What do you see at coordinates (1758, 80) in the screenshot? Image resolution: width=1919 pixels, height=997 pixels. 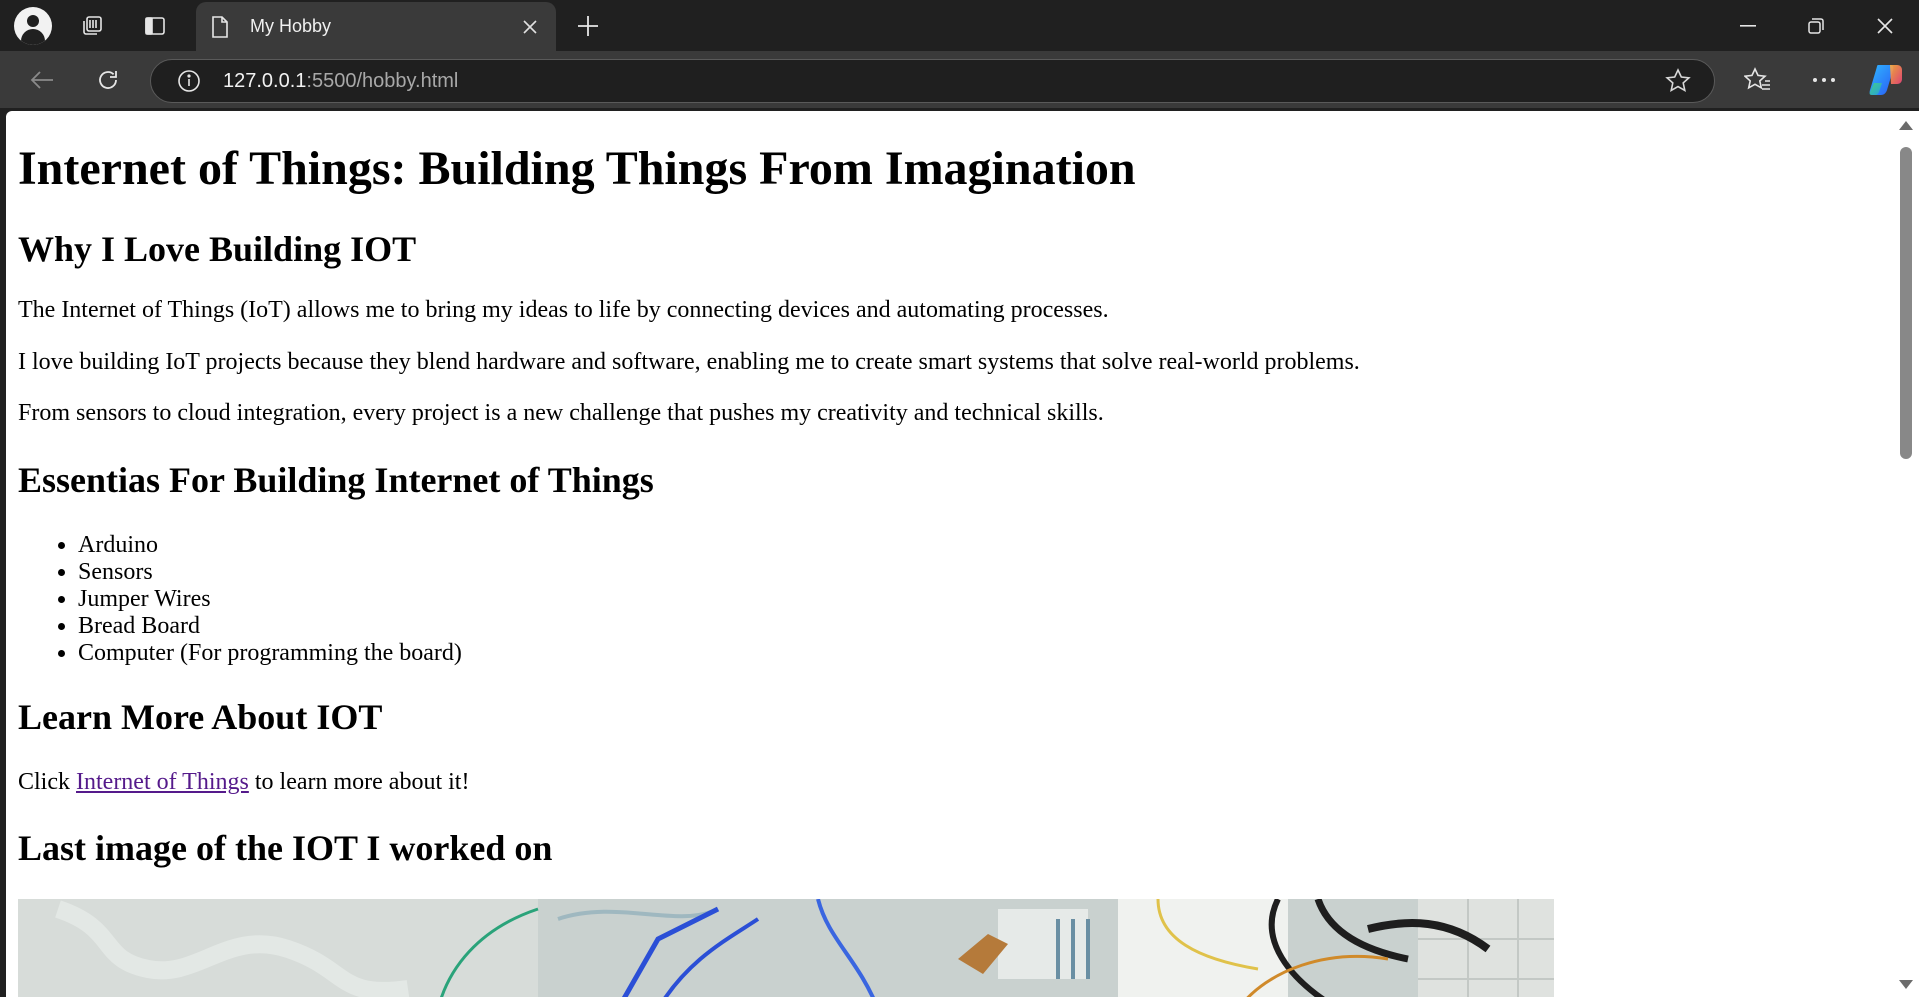 I see `favorites-icon` at bounding box center [1758, 80].